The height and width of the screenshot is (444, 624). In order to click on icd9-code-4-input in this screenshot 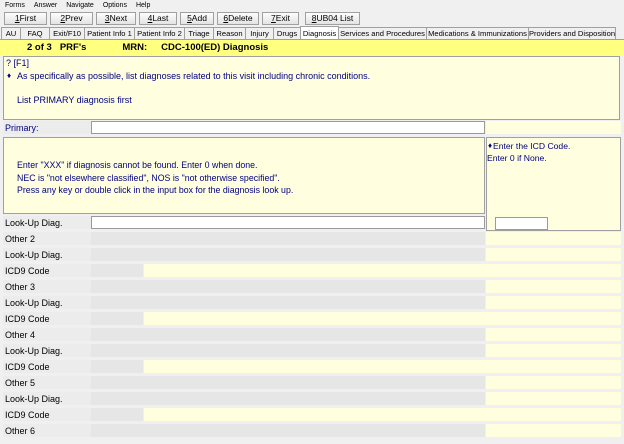, I will do `click(382, 366)`.